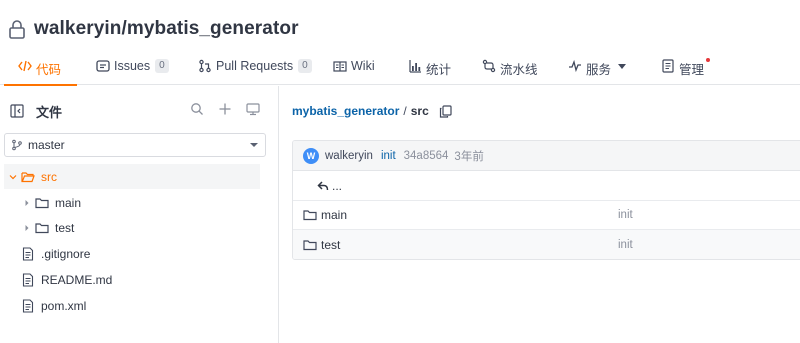 This screenshot has width=800, height=343. What do you see at coordinates (49, 112) in the screenshot?
I see `file-tree-title: 文件` at bounding box center [49, 112].